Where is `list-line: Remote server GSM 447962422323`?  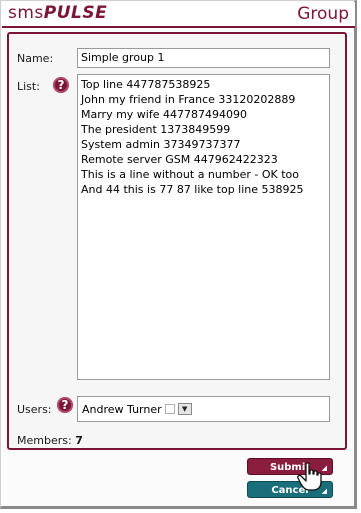 list-line: Remote server GSM 447962422323 is located at coordinates (179, 159).